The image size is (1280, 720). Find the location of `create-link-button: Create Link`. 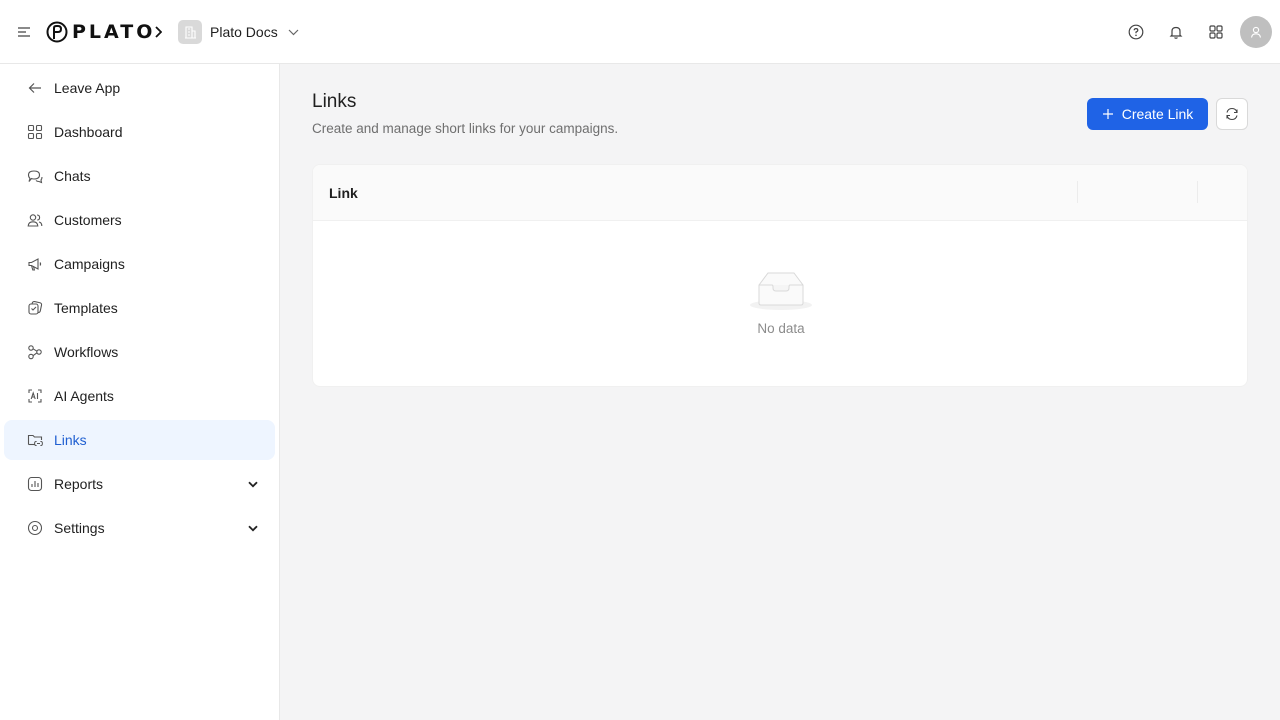

create-link-button: Create Link is located at coordinates (1147, 114).